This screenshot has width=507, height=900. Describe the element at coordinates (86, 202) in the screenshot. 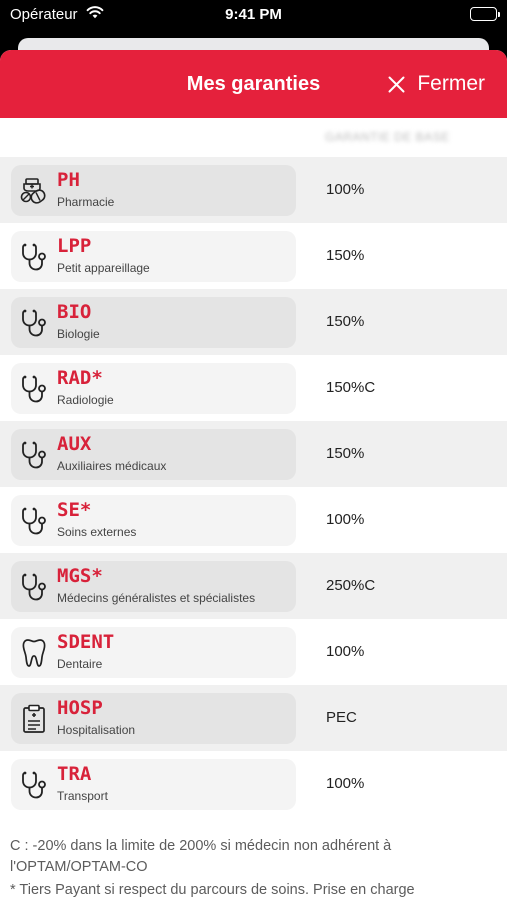

I see `guarantee-label: Pharmacie` at that location.